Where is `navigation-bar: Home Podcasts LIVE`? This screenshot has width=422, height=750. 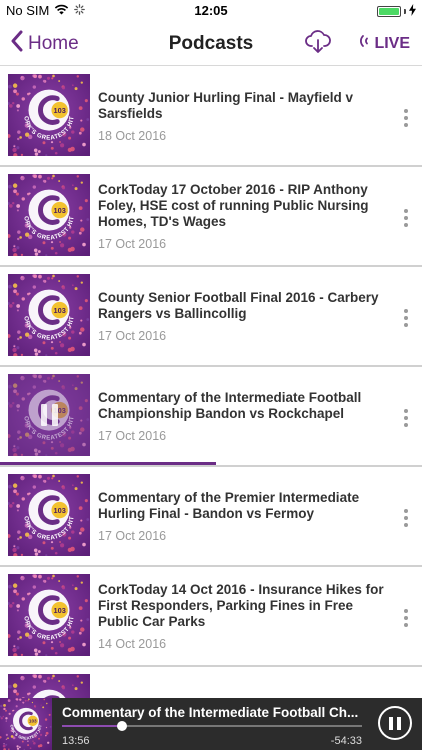 navigation-bar: Home Podcasts LIVE is located at coordinates (211, 44).